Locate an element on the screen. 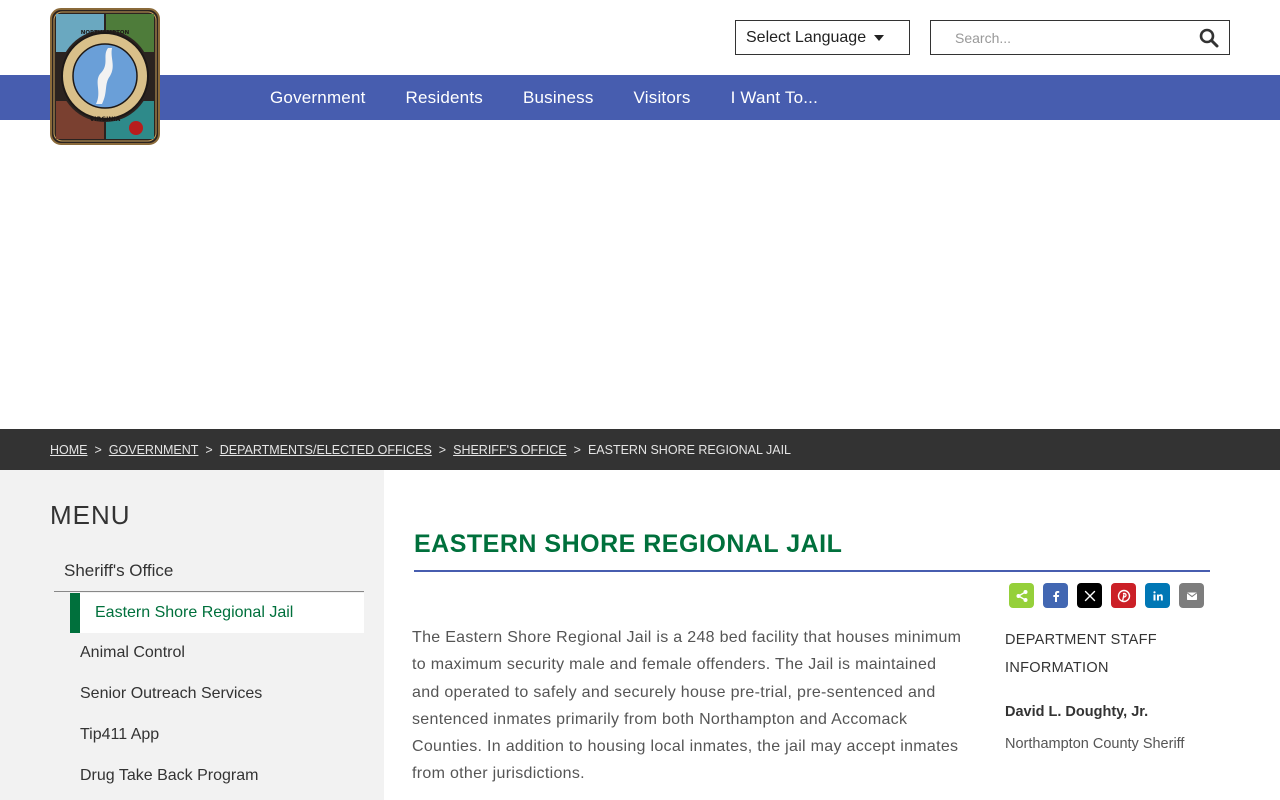  language-select-label: Select Language is located at coordinates (806, 37).